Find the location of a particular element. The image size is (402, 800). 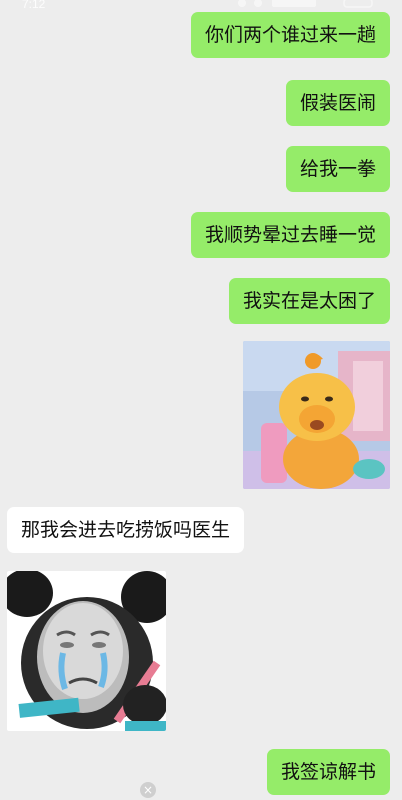

message-text: 你们两个谁过来一趟 is located at coordinates (290, 35).